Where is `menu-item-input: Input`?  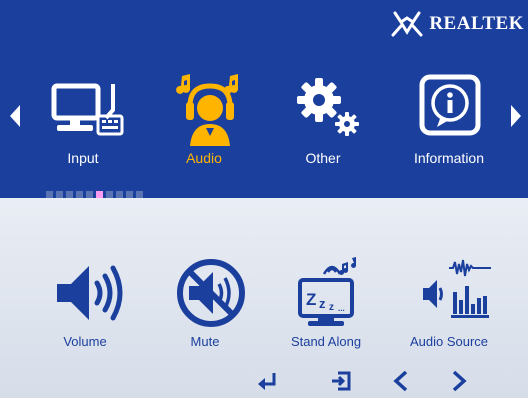 menu-item-input: Input is located at coordinates (83, 122).